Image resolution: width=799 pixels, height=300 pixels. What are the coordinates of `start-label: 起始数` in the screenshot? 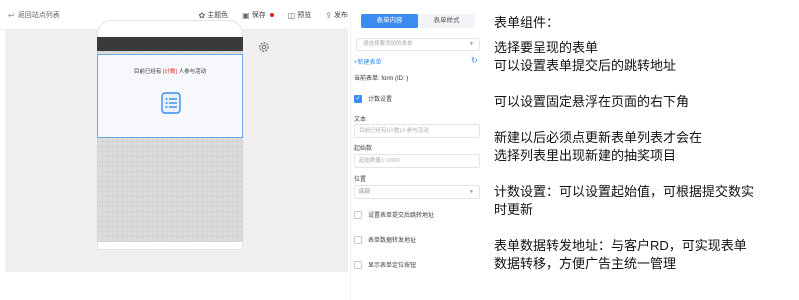 It's located at (363, 149).